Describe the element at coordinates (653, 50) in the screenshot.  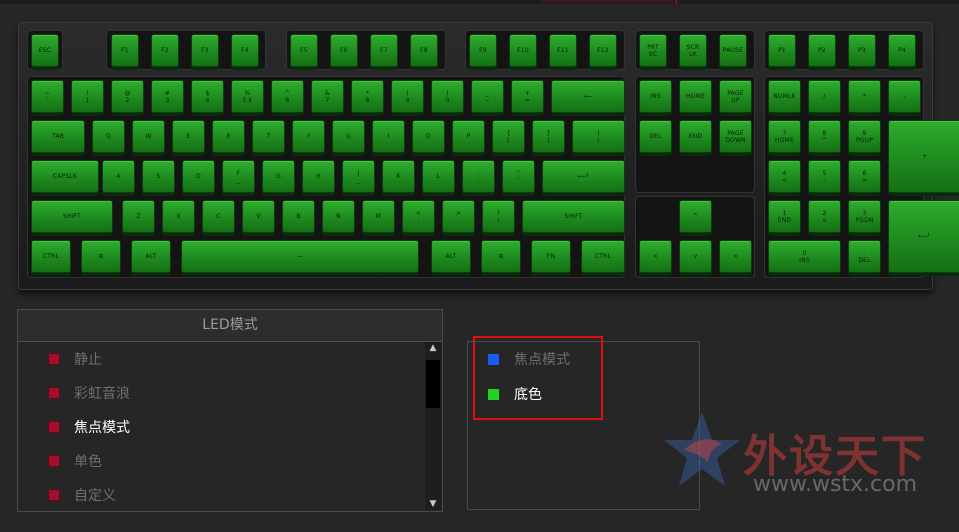
I see `key-prt-sc: PRT SC` at that location.